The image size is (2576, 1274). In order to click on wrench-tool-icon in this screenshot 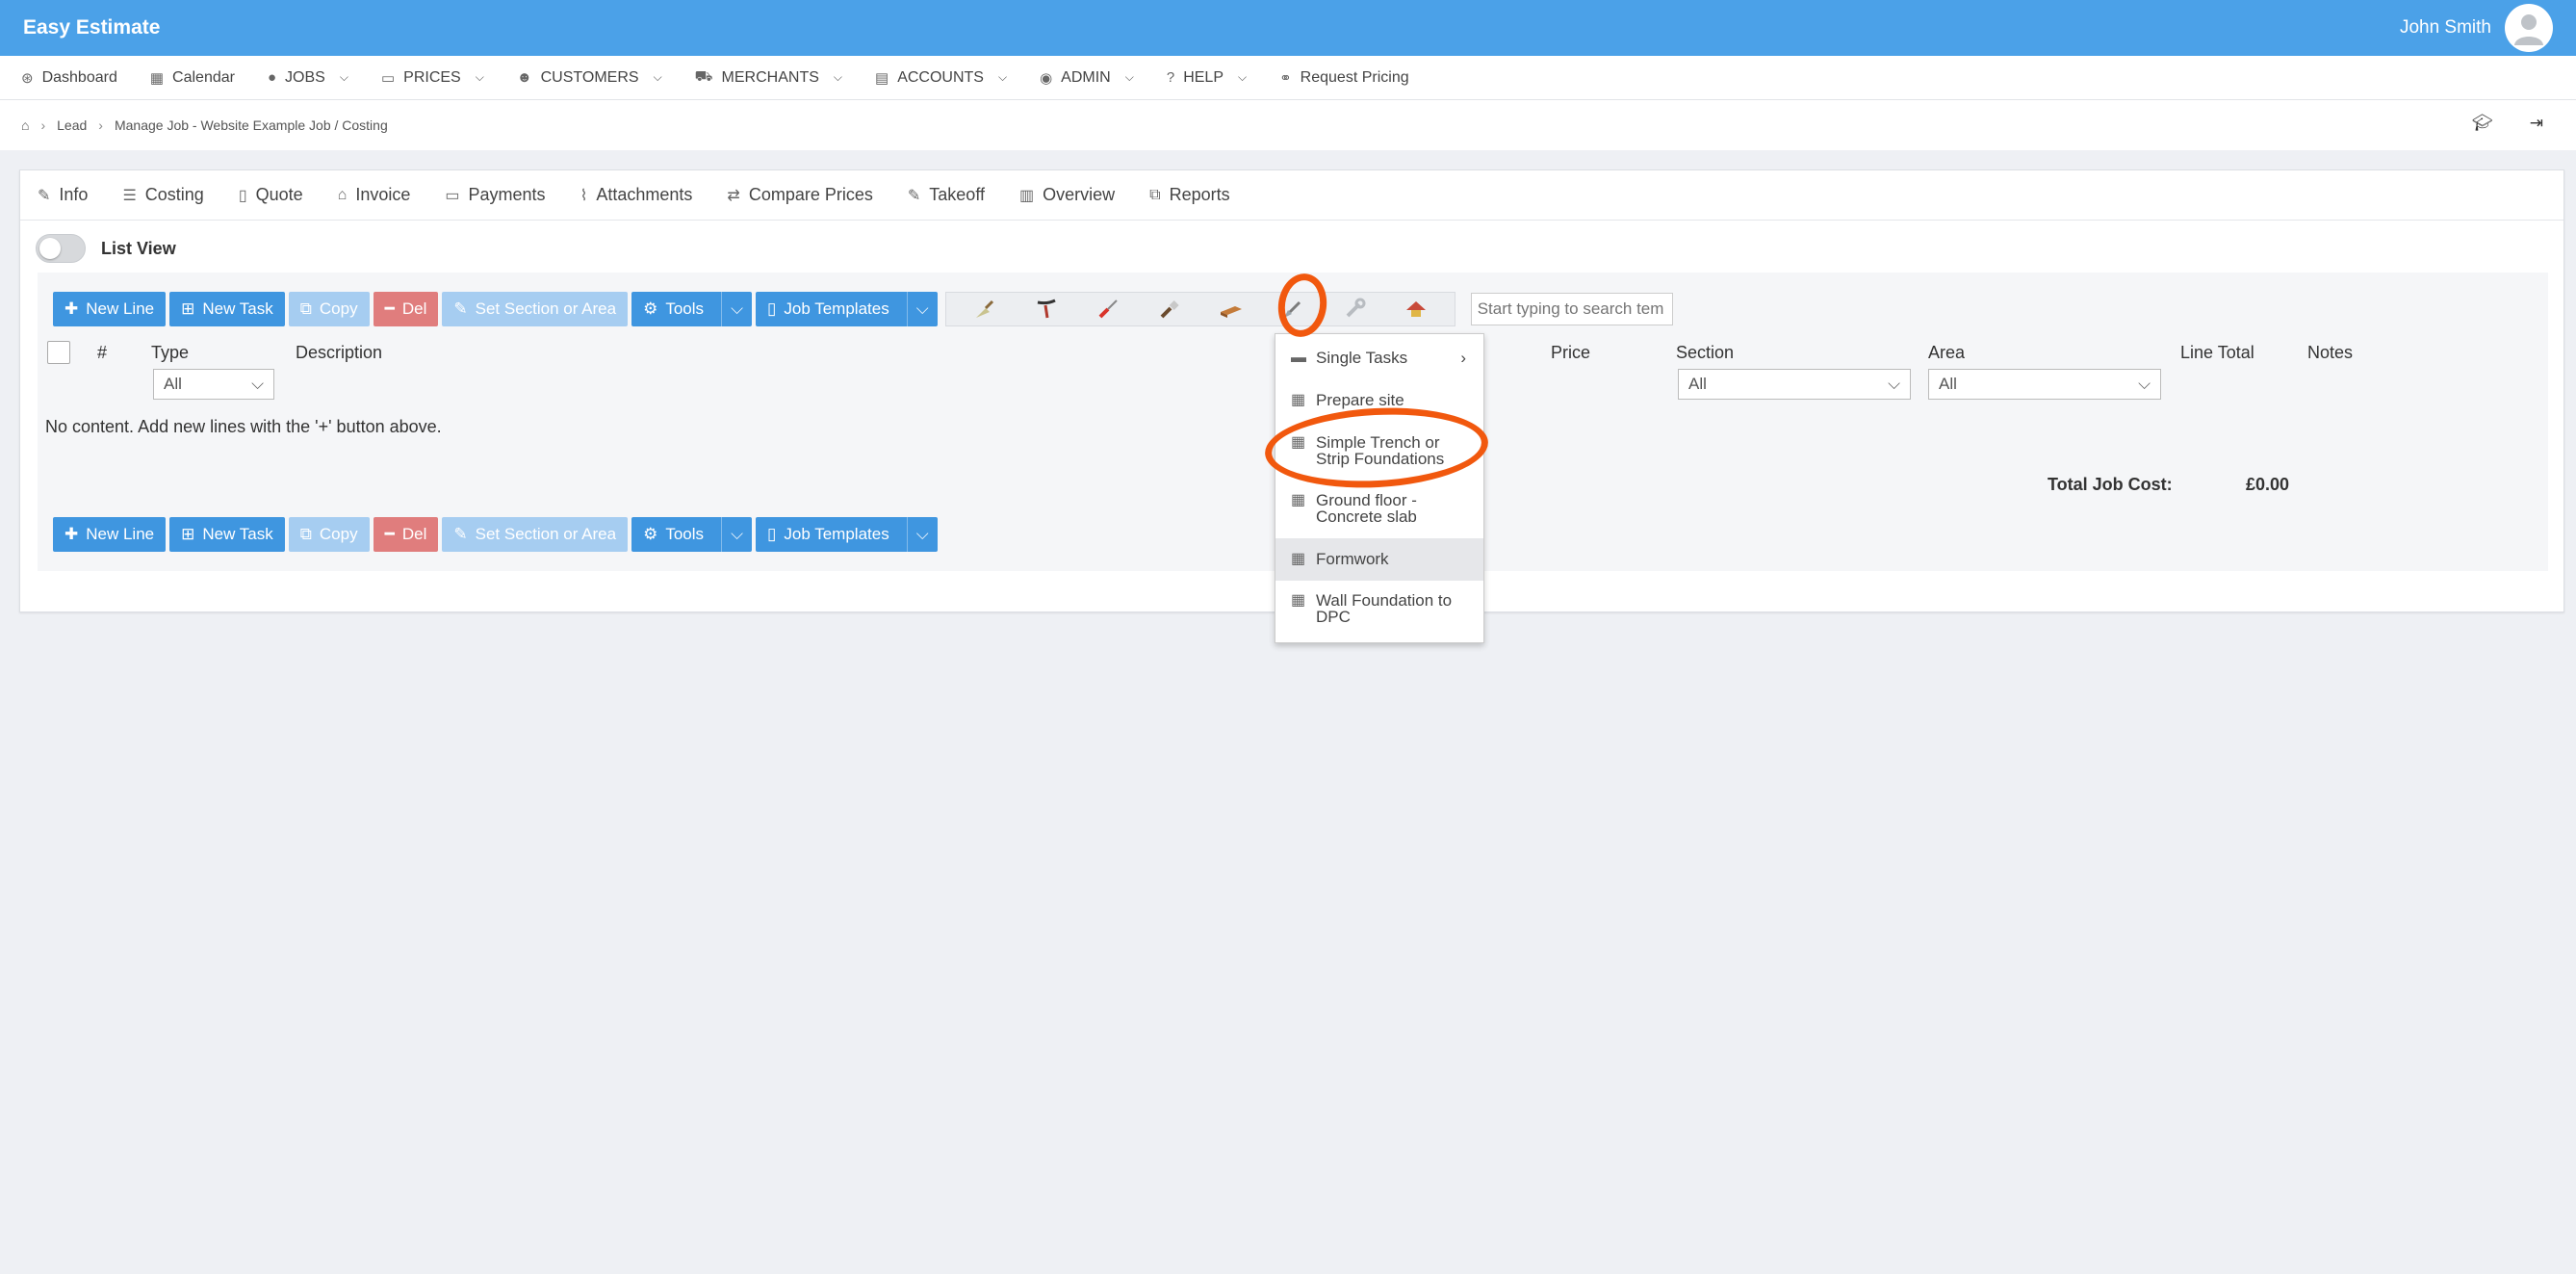, I will do `click(1354, 309)`.